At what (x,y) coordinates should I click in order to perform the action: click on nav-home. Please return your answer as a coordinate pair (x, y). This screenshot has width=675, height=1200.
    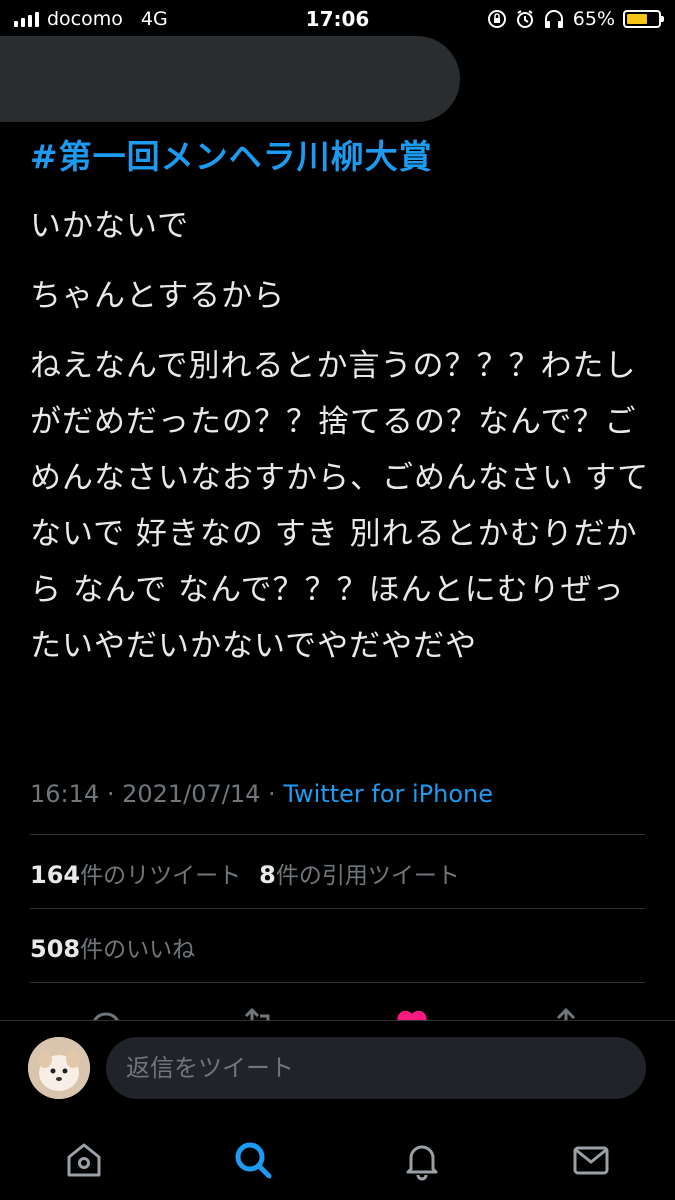
    Looking at the image, I should click on (84, 1160).